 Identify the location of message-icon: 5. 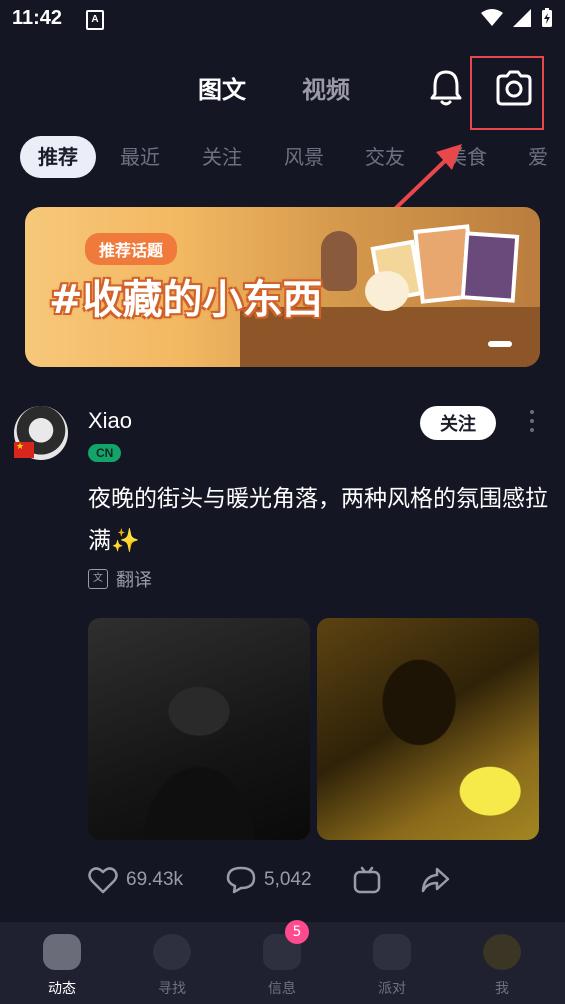
(286, 945).